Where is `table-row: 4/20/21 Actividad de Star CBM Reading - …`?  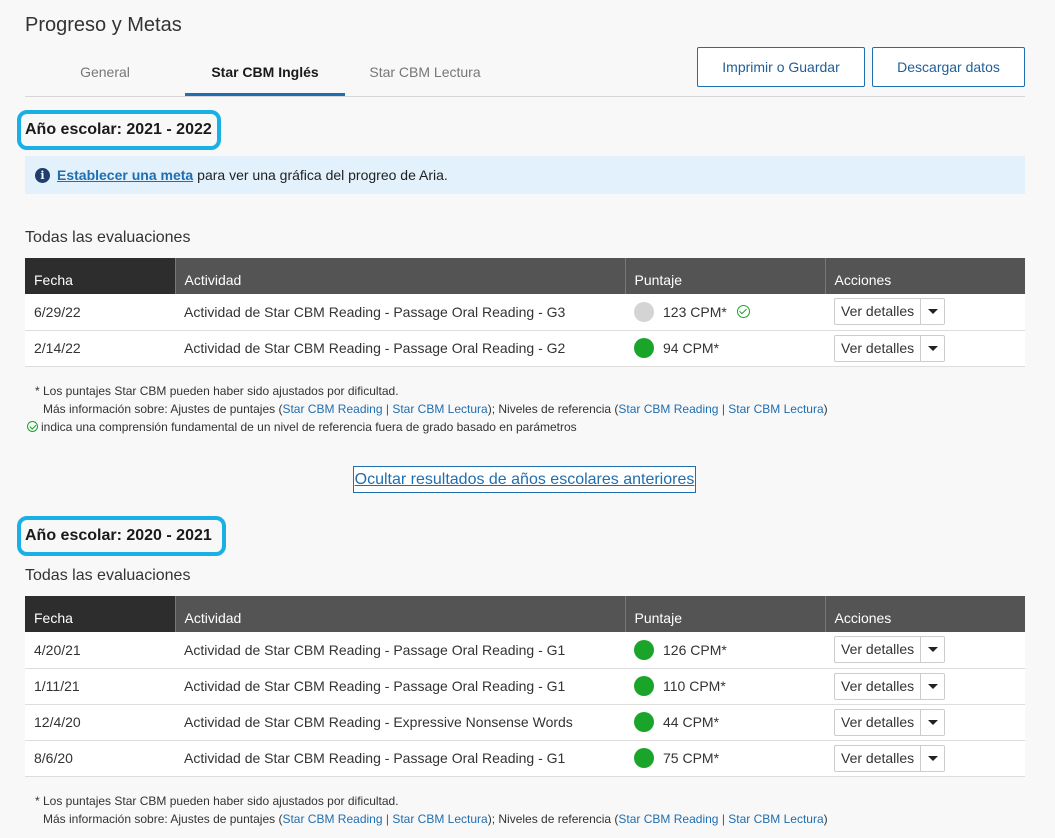
table-row: 4/20/21 Actividad de Star CBM Reading - … is located at coordinates (525, 650).